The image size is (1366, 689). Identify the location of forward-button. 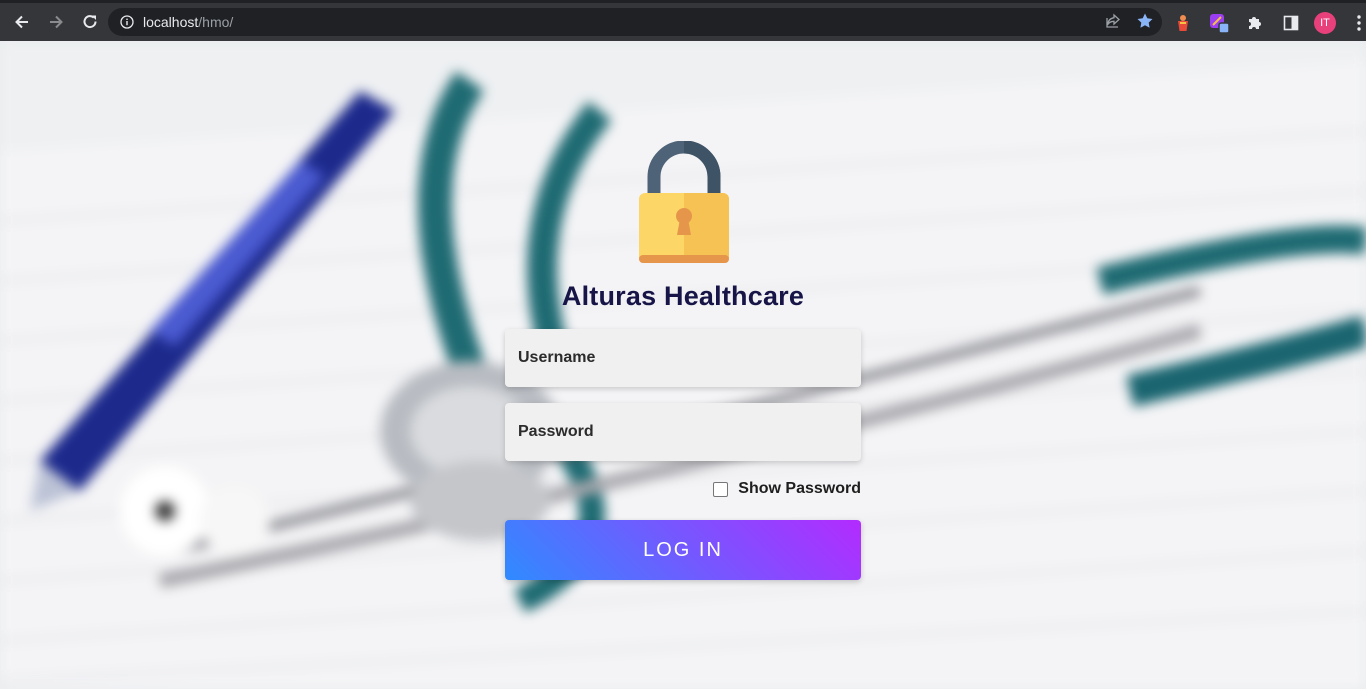
(56, 22).